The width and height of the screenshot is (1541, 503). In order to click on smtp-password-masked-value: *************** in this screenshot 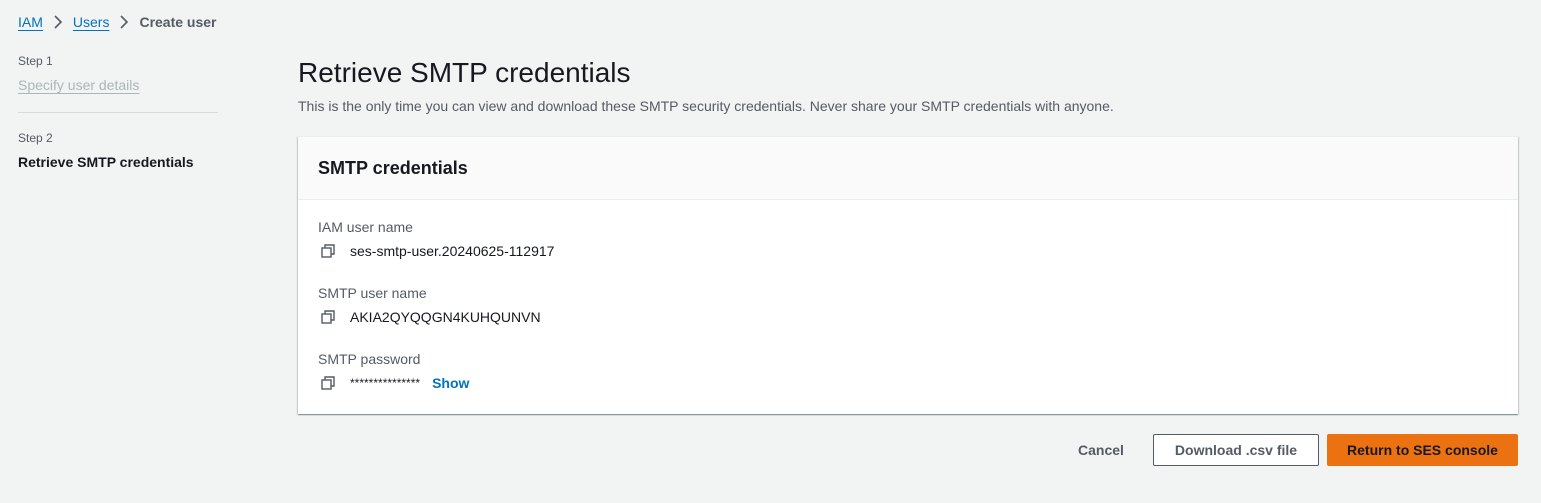, I will do `click(385, 383)`.